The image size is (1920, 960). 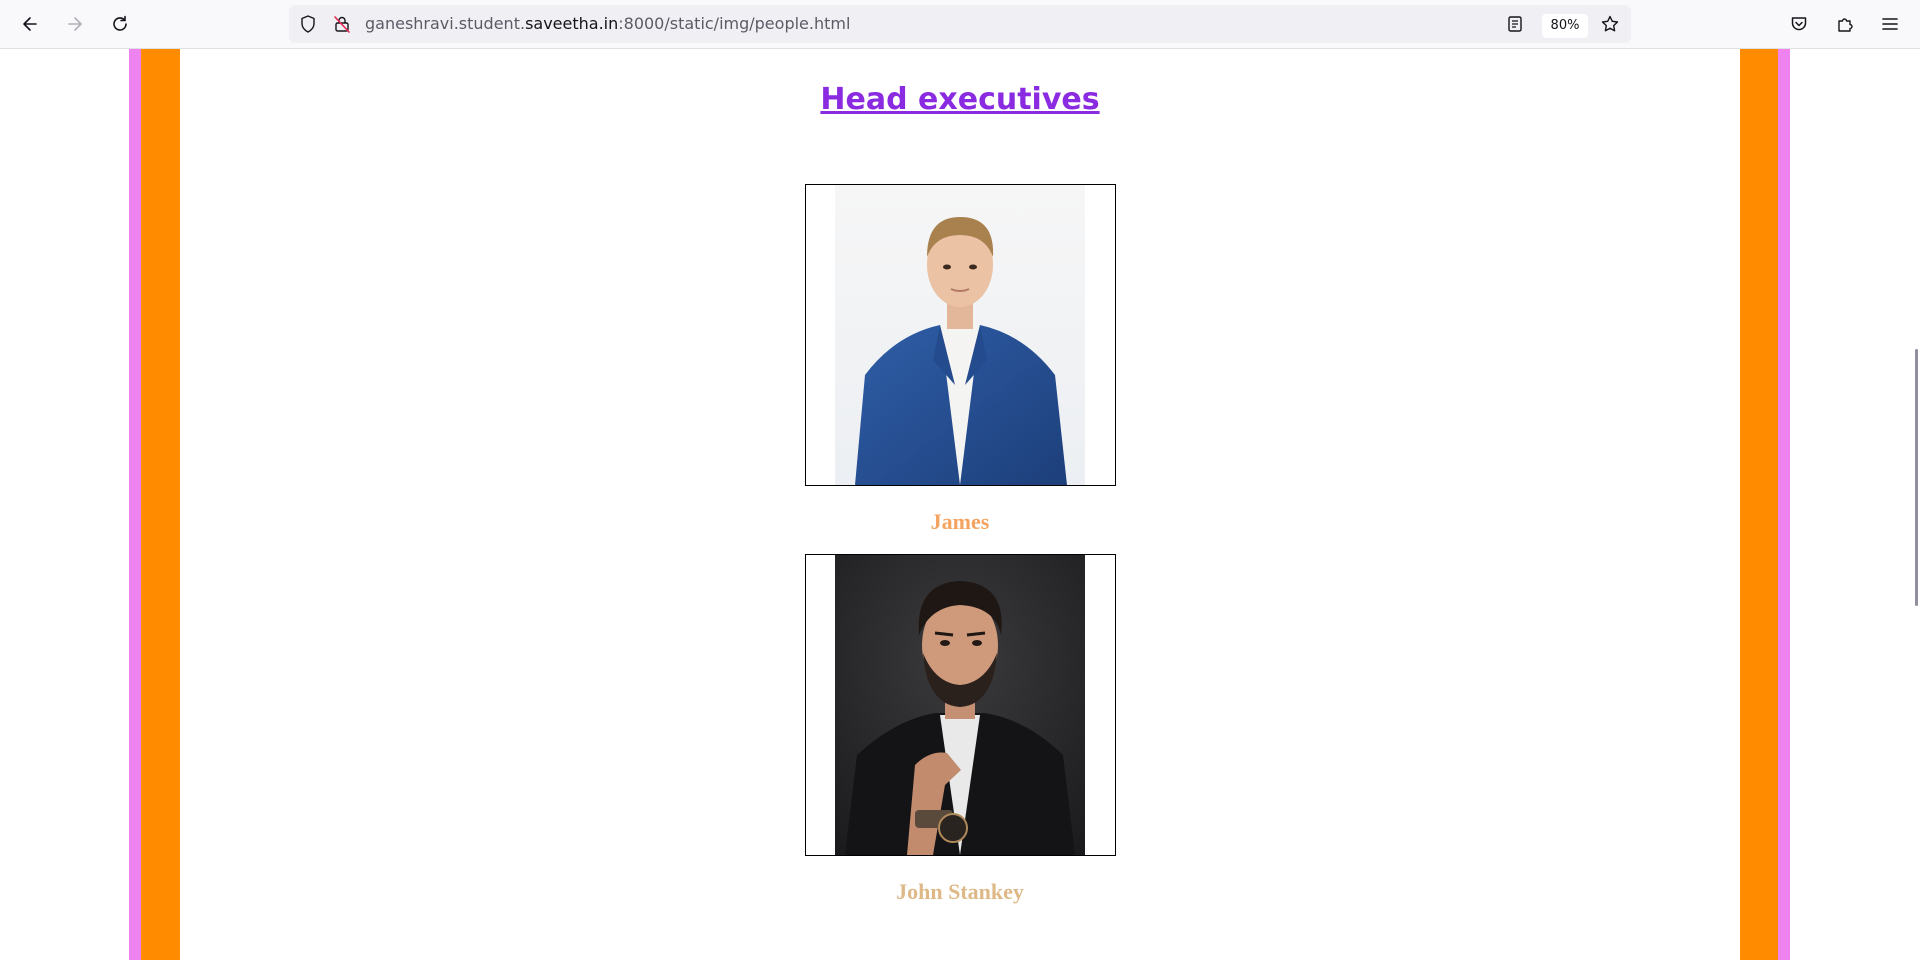 What do you see at coordinates (135, 504) in the screenshot?
I see `left-outer-border` at bounding box center [135, 504].